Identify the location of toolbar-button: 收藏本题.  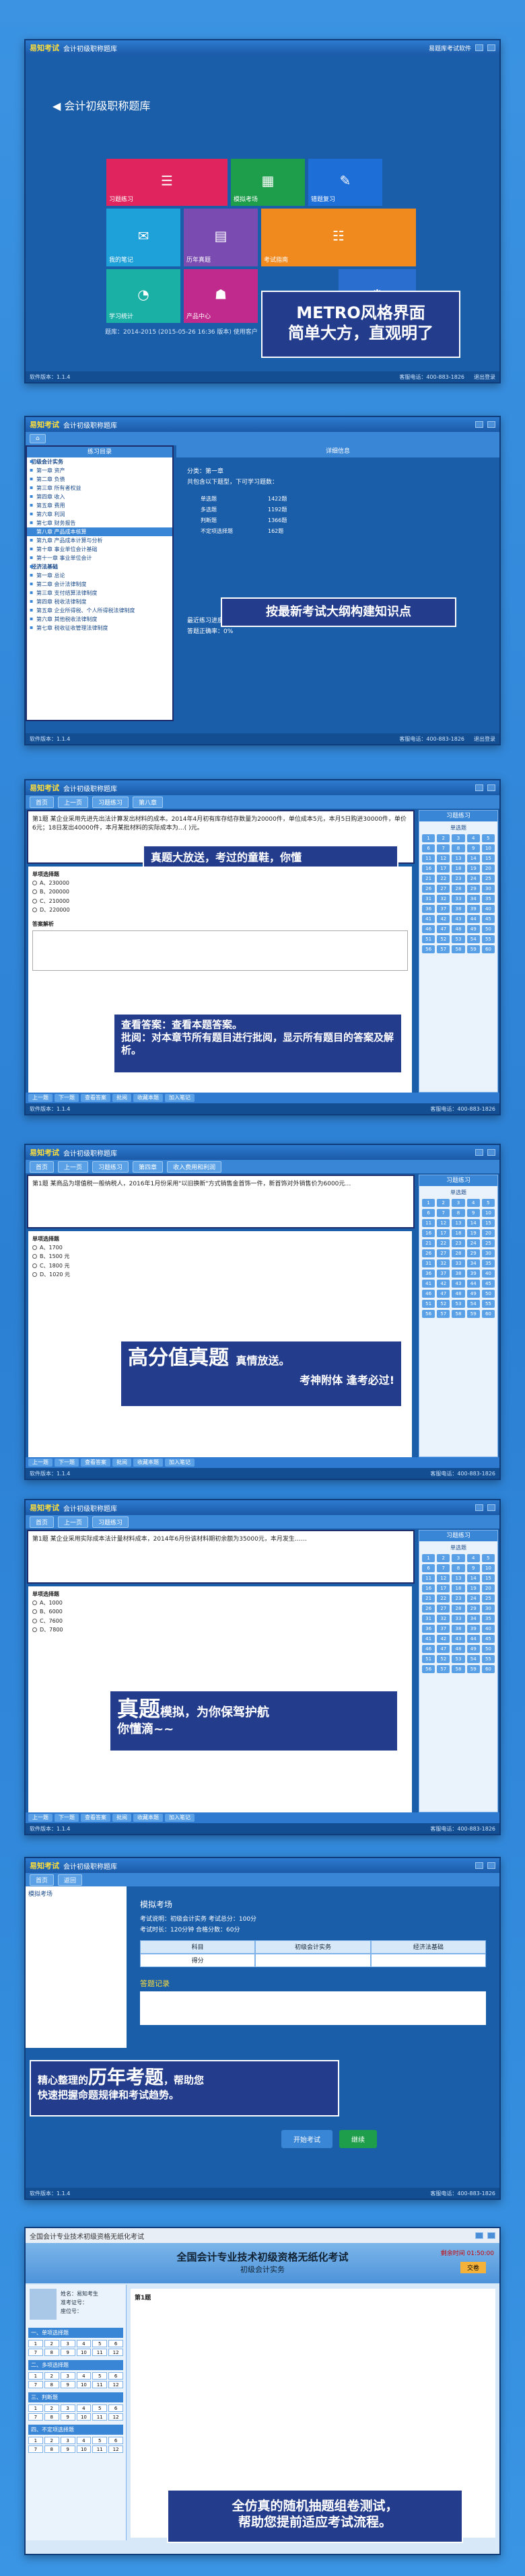
(148, 1818).